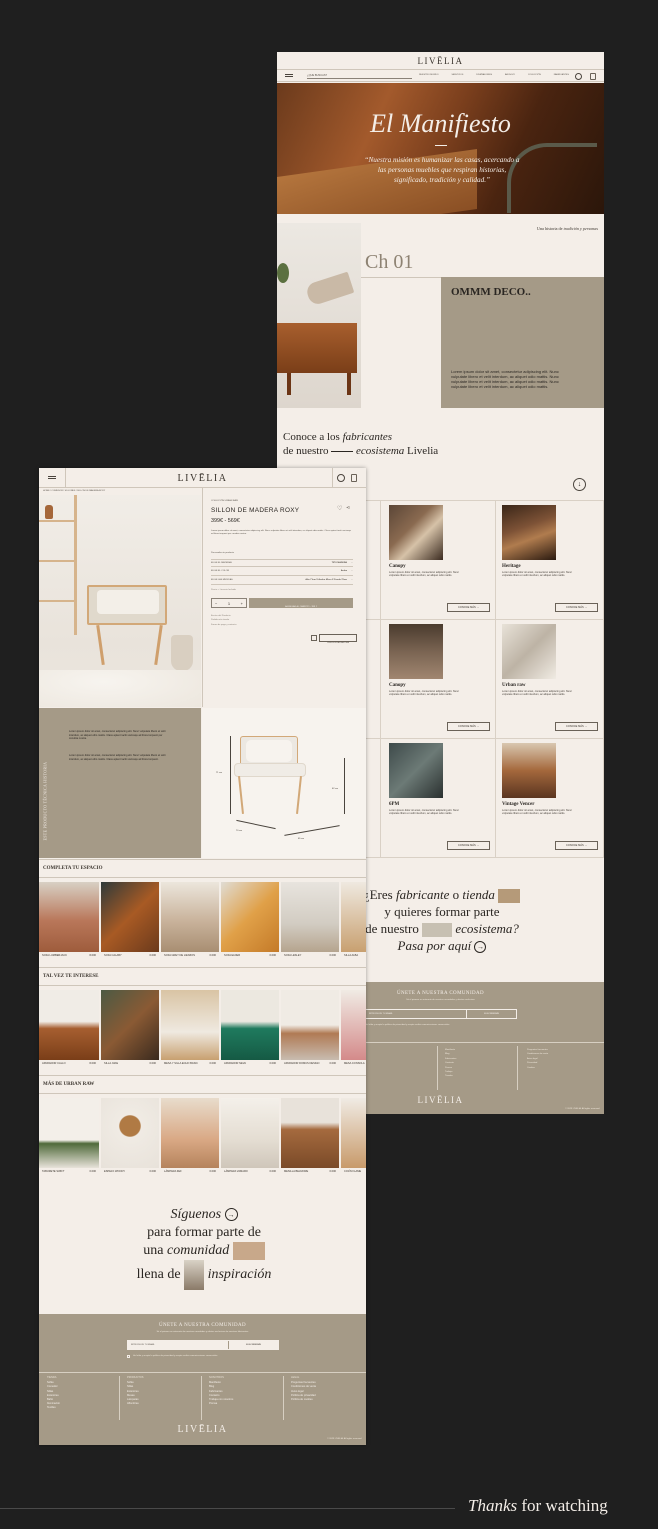  What do you see at coordinates (45, 801) in the screenshot?
I see `tech-vertical-label: ESTE PRODUCTO TÉCNICA HISTORIA` at bounding box center [45, 801].